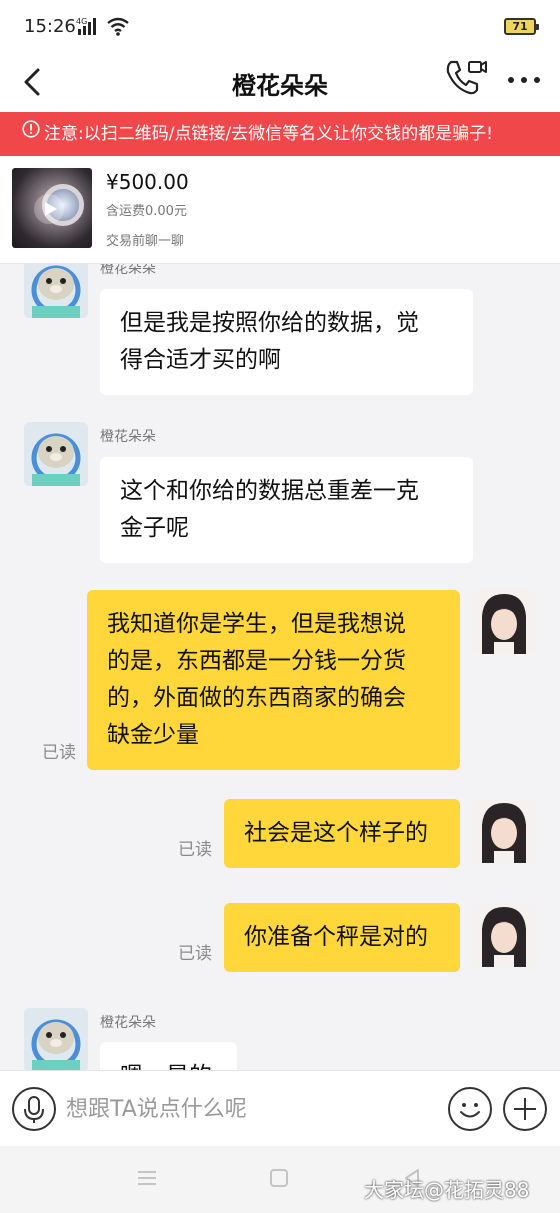 The width and height of the screenshot is (560, 1213). I want to click on message-input, so click(251, 1109).